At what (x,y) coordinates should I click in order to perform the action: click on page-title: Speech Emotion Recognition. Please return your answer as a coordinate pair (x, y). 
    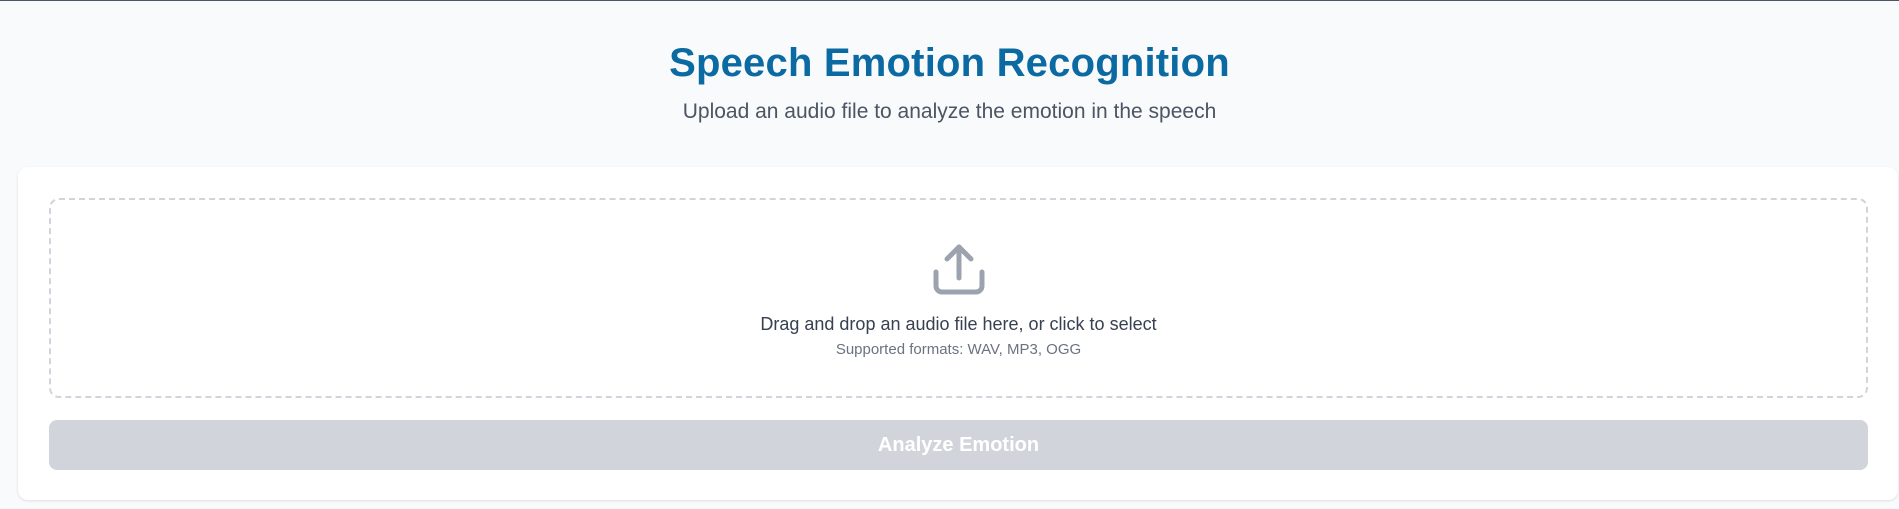
    Looking at the image, I should click on (949, 63).